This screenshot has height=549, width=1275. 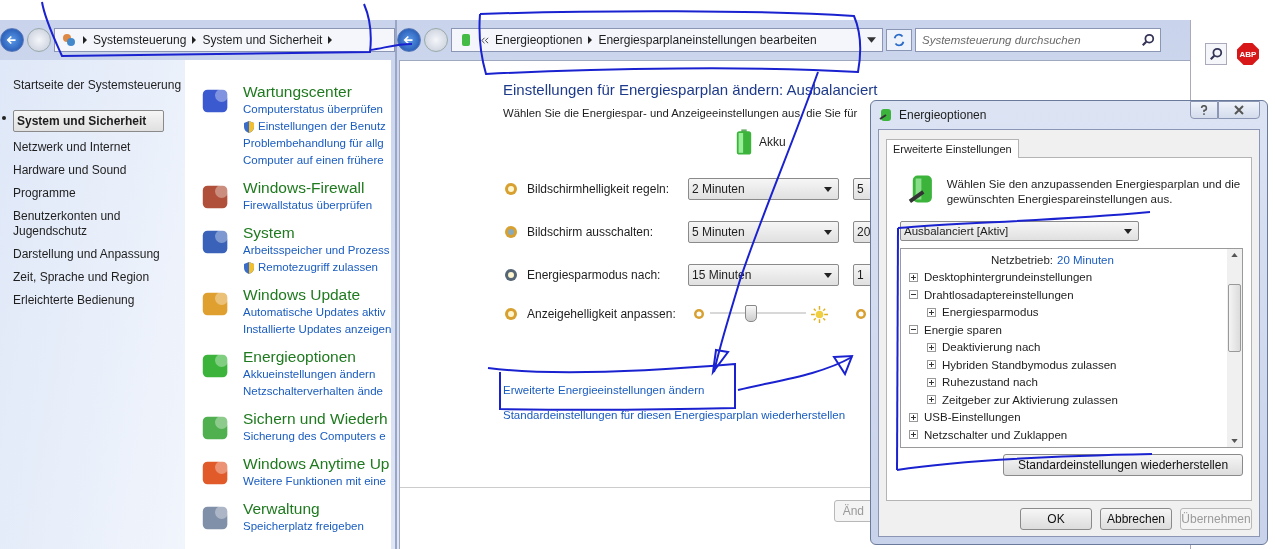 I want to click on close-button, so click(x=1239, y=110).